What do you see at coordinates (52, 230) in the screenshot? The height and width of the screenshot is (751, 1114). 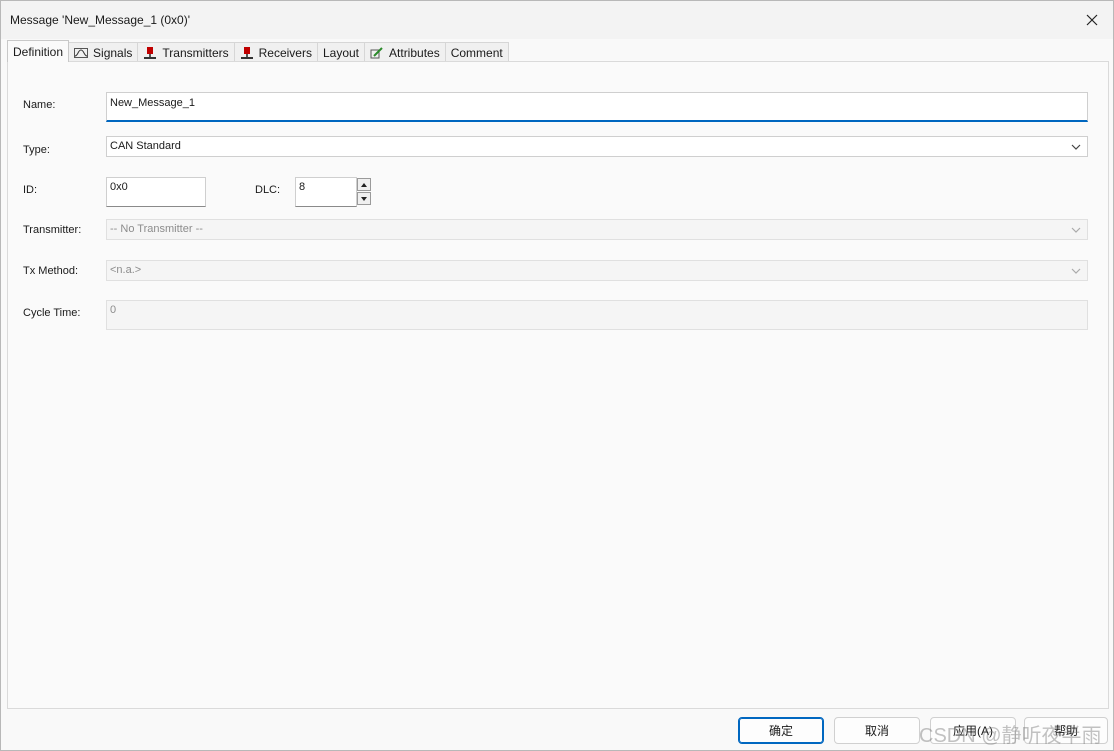 I see `transmitter-label: Transmitter:` at bounding box center [52, 230].